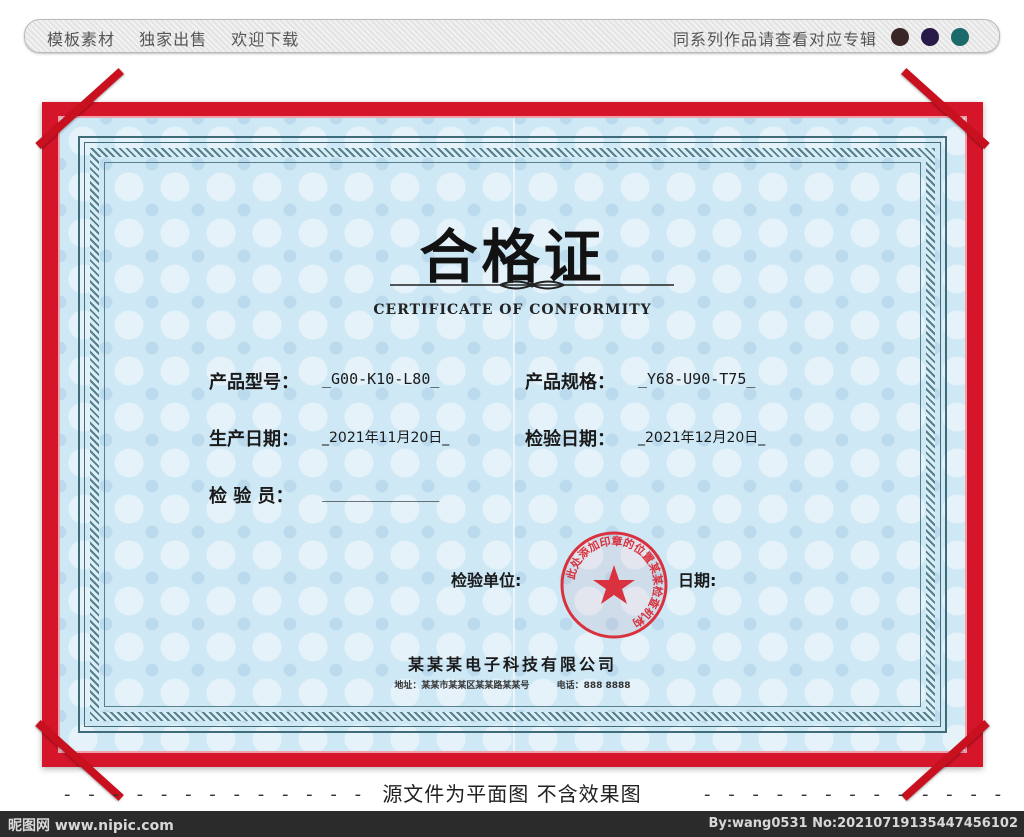 The image size is (1024, 837). Describe the element at coordinates (81, 39) in the screenshot. I see `banner-item-template: 模板素材` at that location.